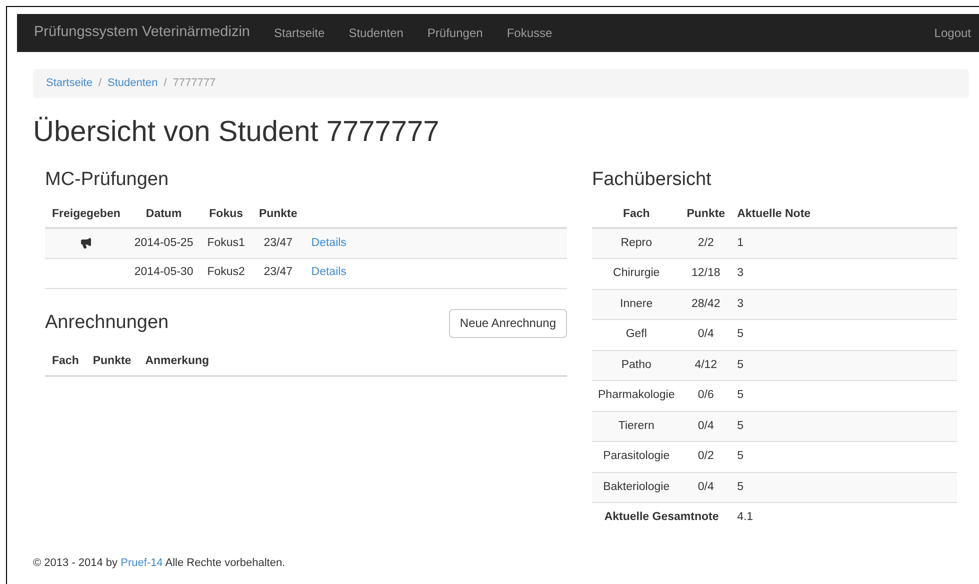  Describe the element at coordinates (226, 273) in the screenshot. I see `table-cell: Fokus2` at that location.